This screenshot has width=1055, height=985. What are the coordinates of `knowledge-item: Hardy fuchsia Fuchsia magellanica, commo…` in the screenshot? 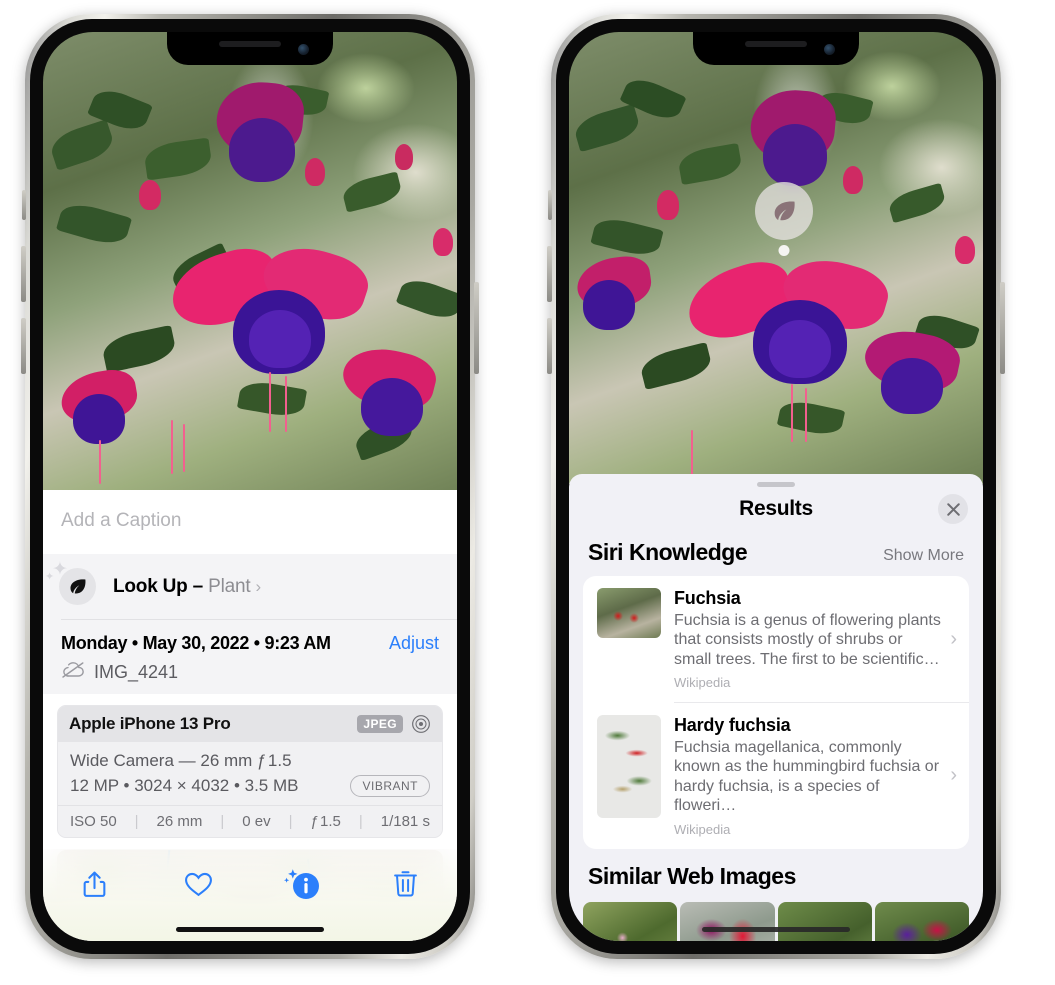 It's located at (776, 775).